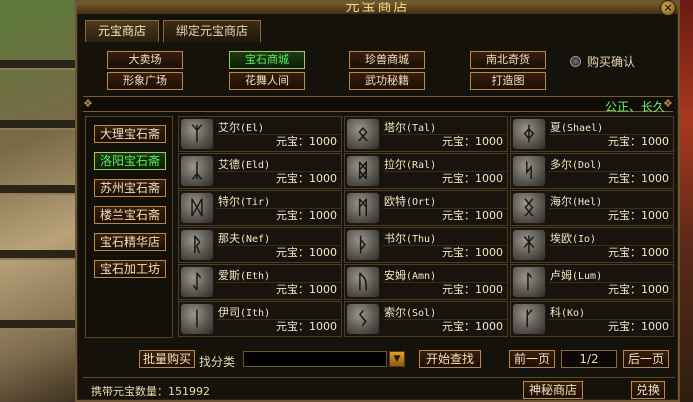 The image size is (693, 402). I want to click on item-name-cn: 多尔, so click(561, 164).